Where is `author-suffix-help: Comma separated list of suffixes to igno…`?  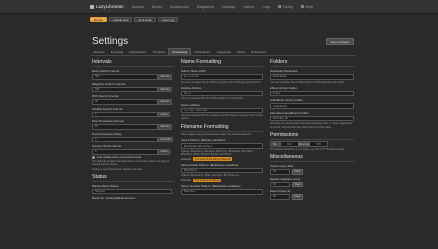 author-suffix-help: Comma separated list of suffixes to igno… is located at coordinates (221, 82).